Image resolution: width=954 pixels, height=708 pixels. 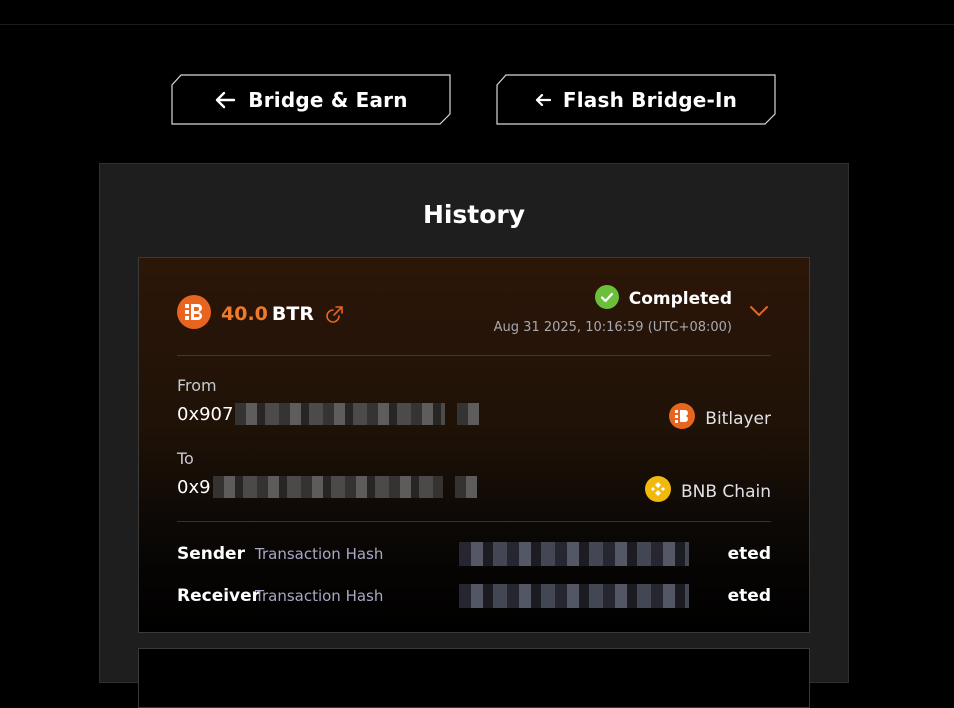 I want to click on from-address: 0x907, so click(x=328, y=414).